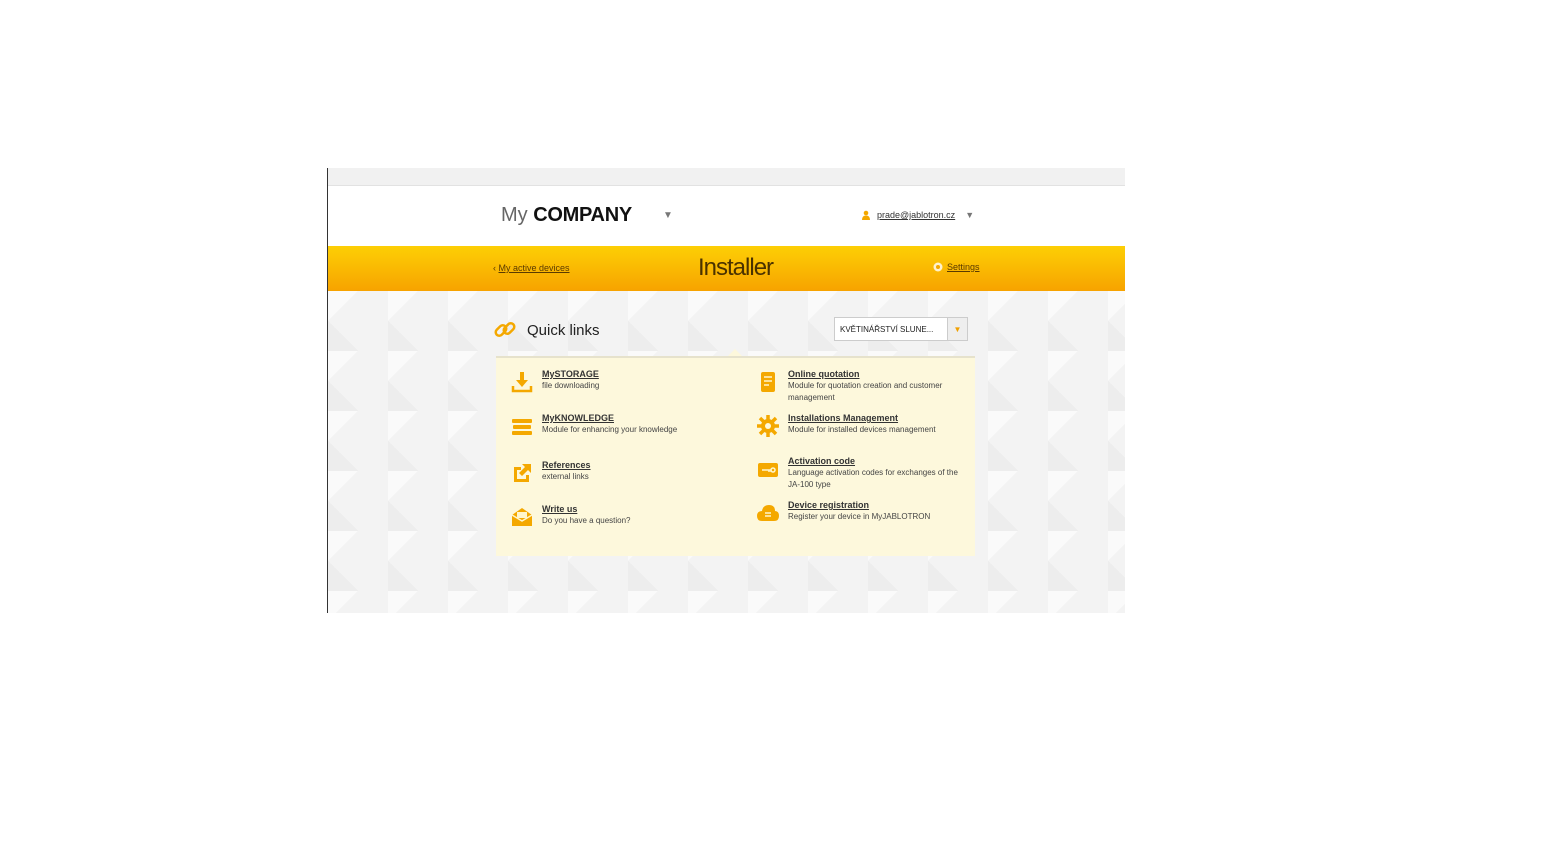 This screenshot has width=1568, height=849. Describe the element at coordinates (878, 418) in the screenshot. I see `installations-management-link: Installations Management` at that location.